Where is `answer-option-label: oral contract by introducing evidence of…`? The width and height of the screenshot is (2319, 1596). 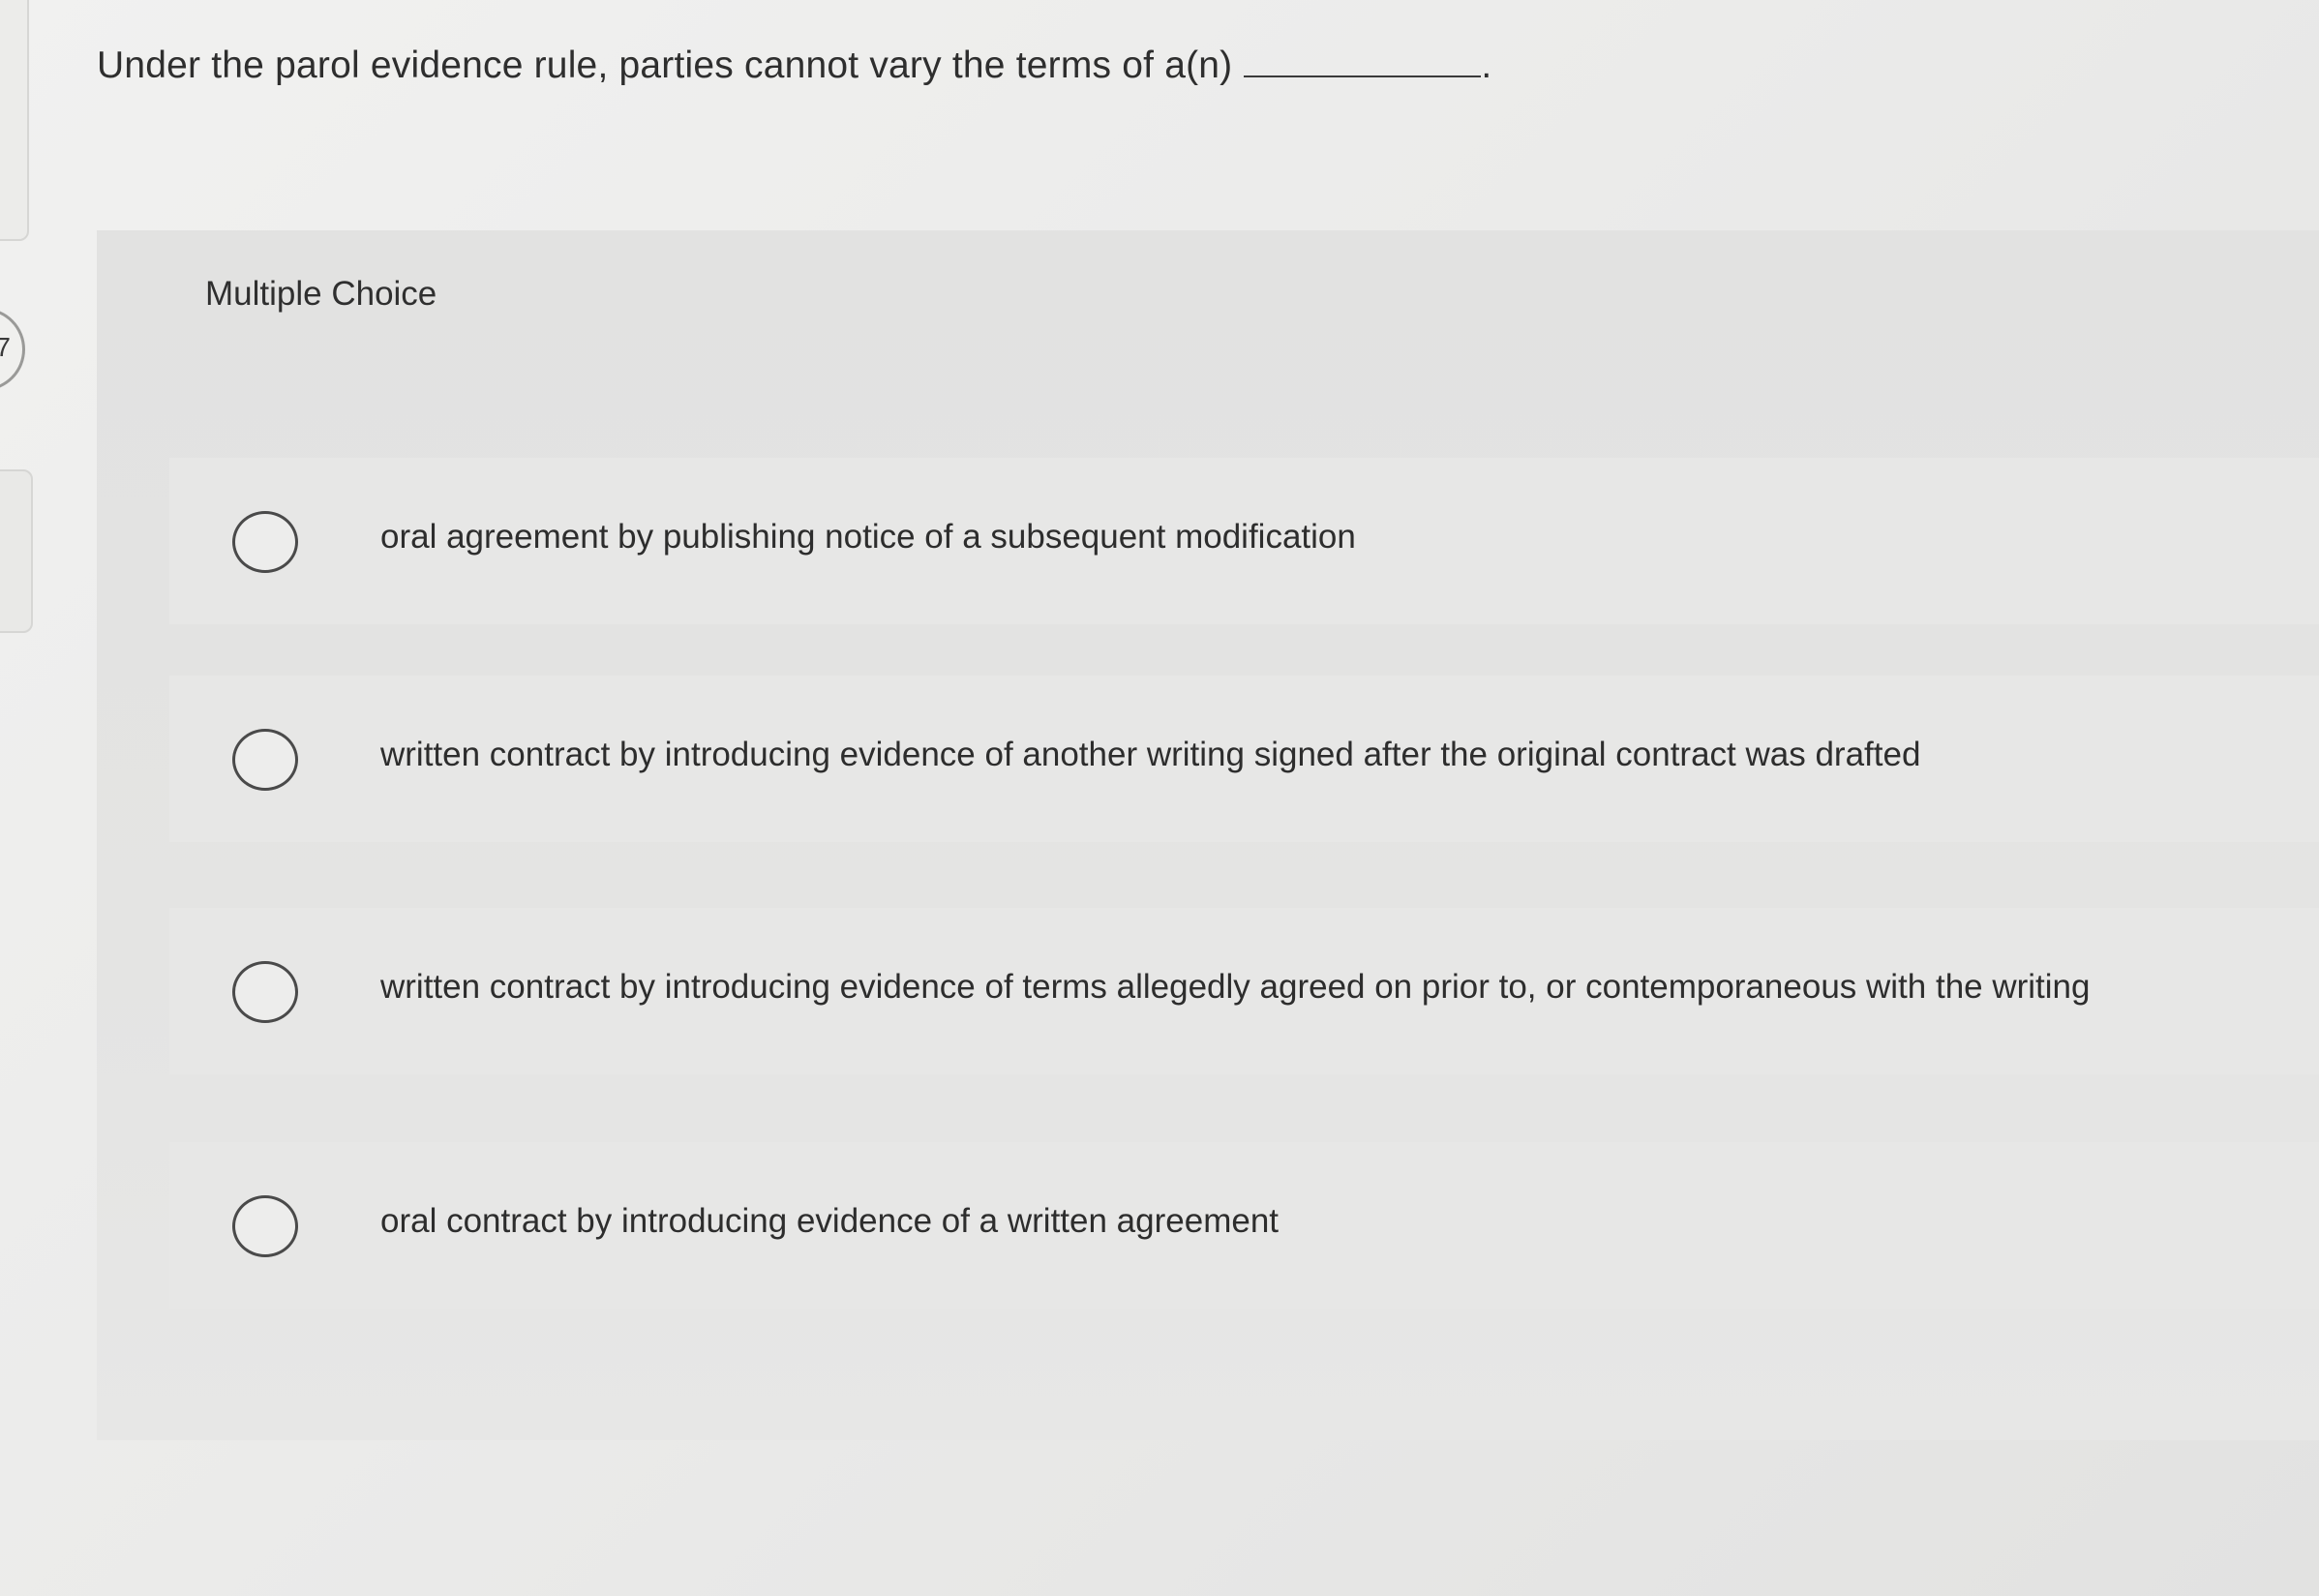 answer-option-label: oral contract by introducing evidence of… is located at coordinates (829, 1221).